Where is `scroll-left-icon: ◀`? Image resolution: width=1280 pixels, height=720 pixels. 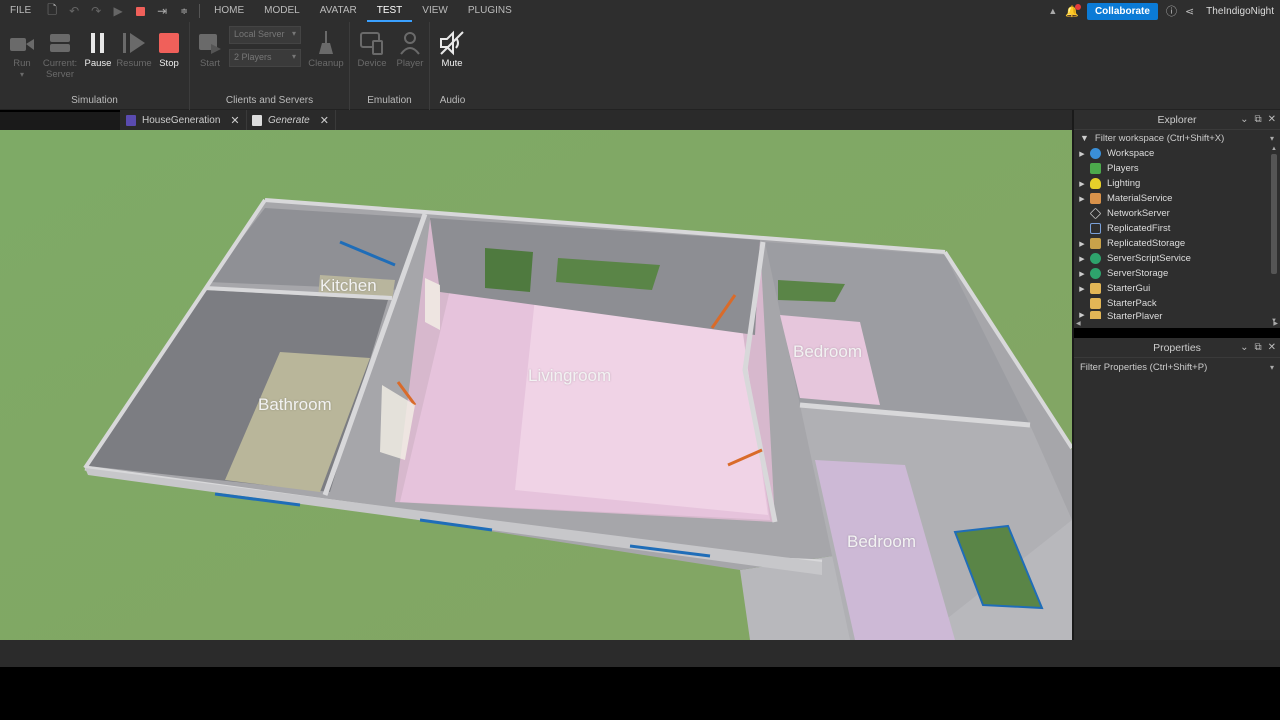 scroll-left-icon: ◀ is located at coordinates (1078, 324).